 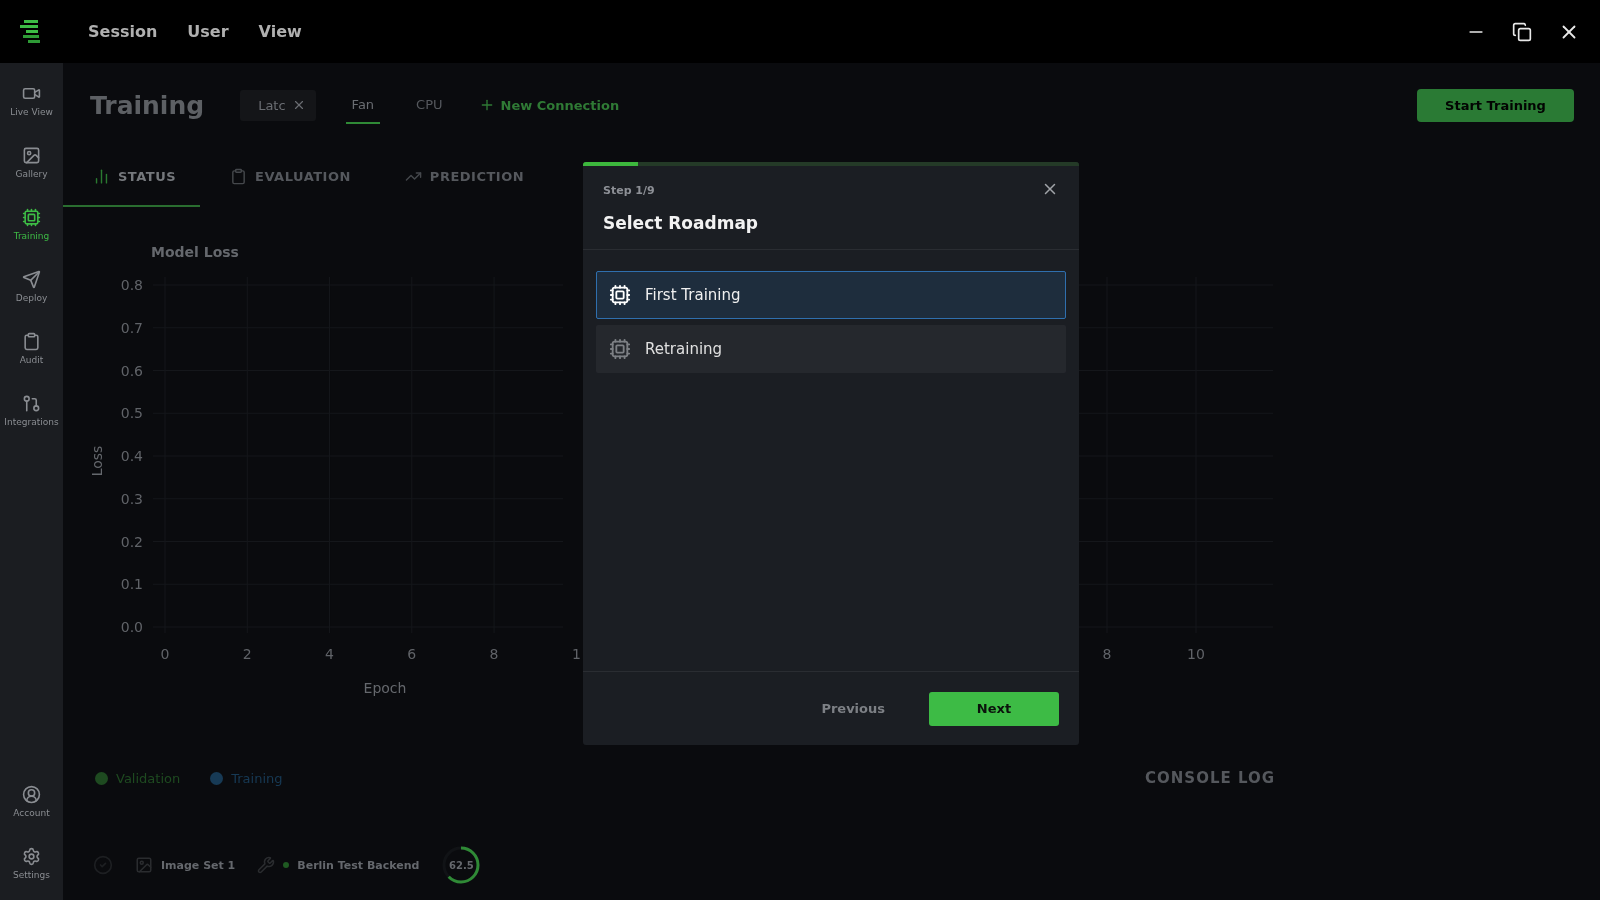 I want to click on chart-title: Model Loss, so click(x=195, y=252).